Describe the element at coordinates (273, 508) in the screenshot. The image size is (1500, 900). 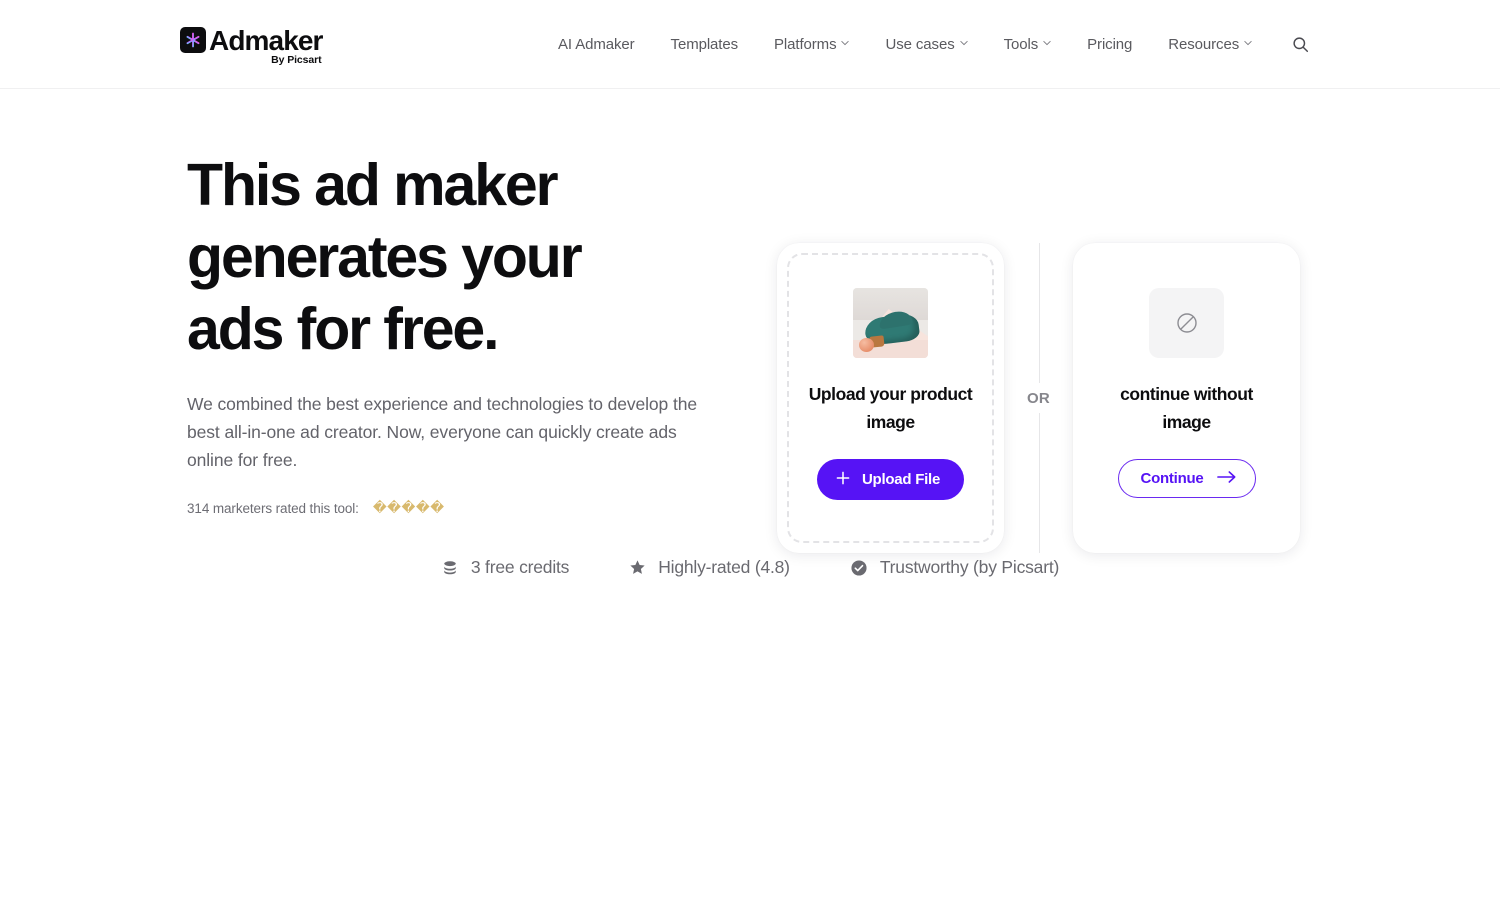
I see `rating-text: 314 marketers rated this tool:` at that location.